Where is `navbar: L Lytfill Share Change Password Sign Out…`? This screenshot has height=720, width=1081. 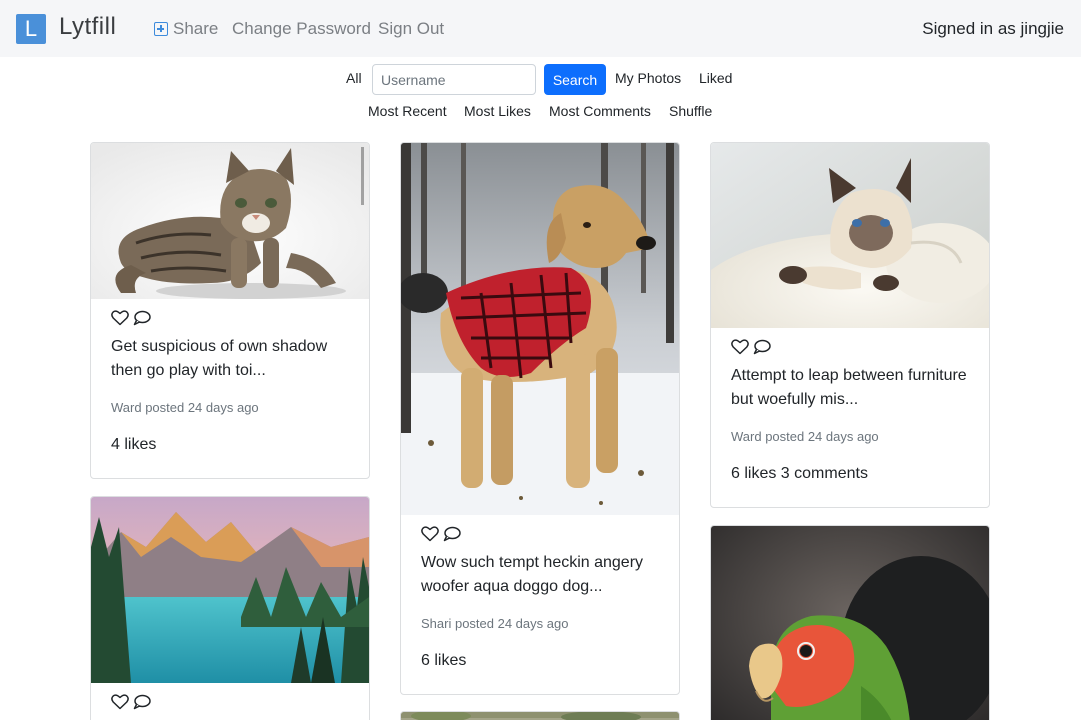 navbar: L Lytfill Share Change Password Sign Out… is located at coordinates (540, 28).